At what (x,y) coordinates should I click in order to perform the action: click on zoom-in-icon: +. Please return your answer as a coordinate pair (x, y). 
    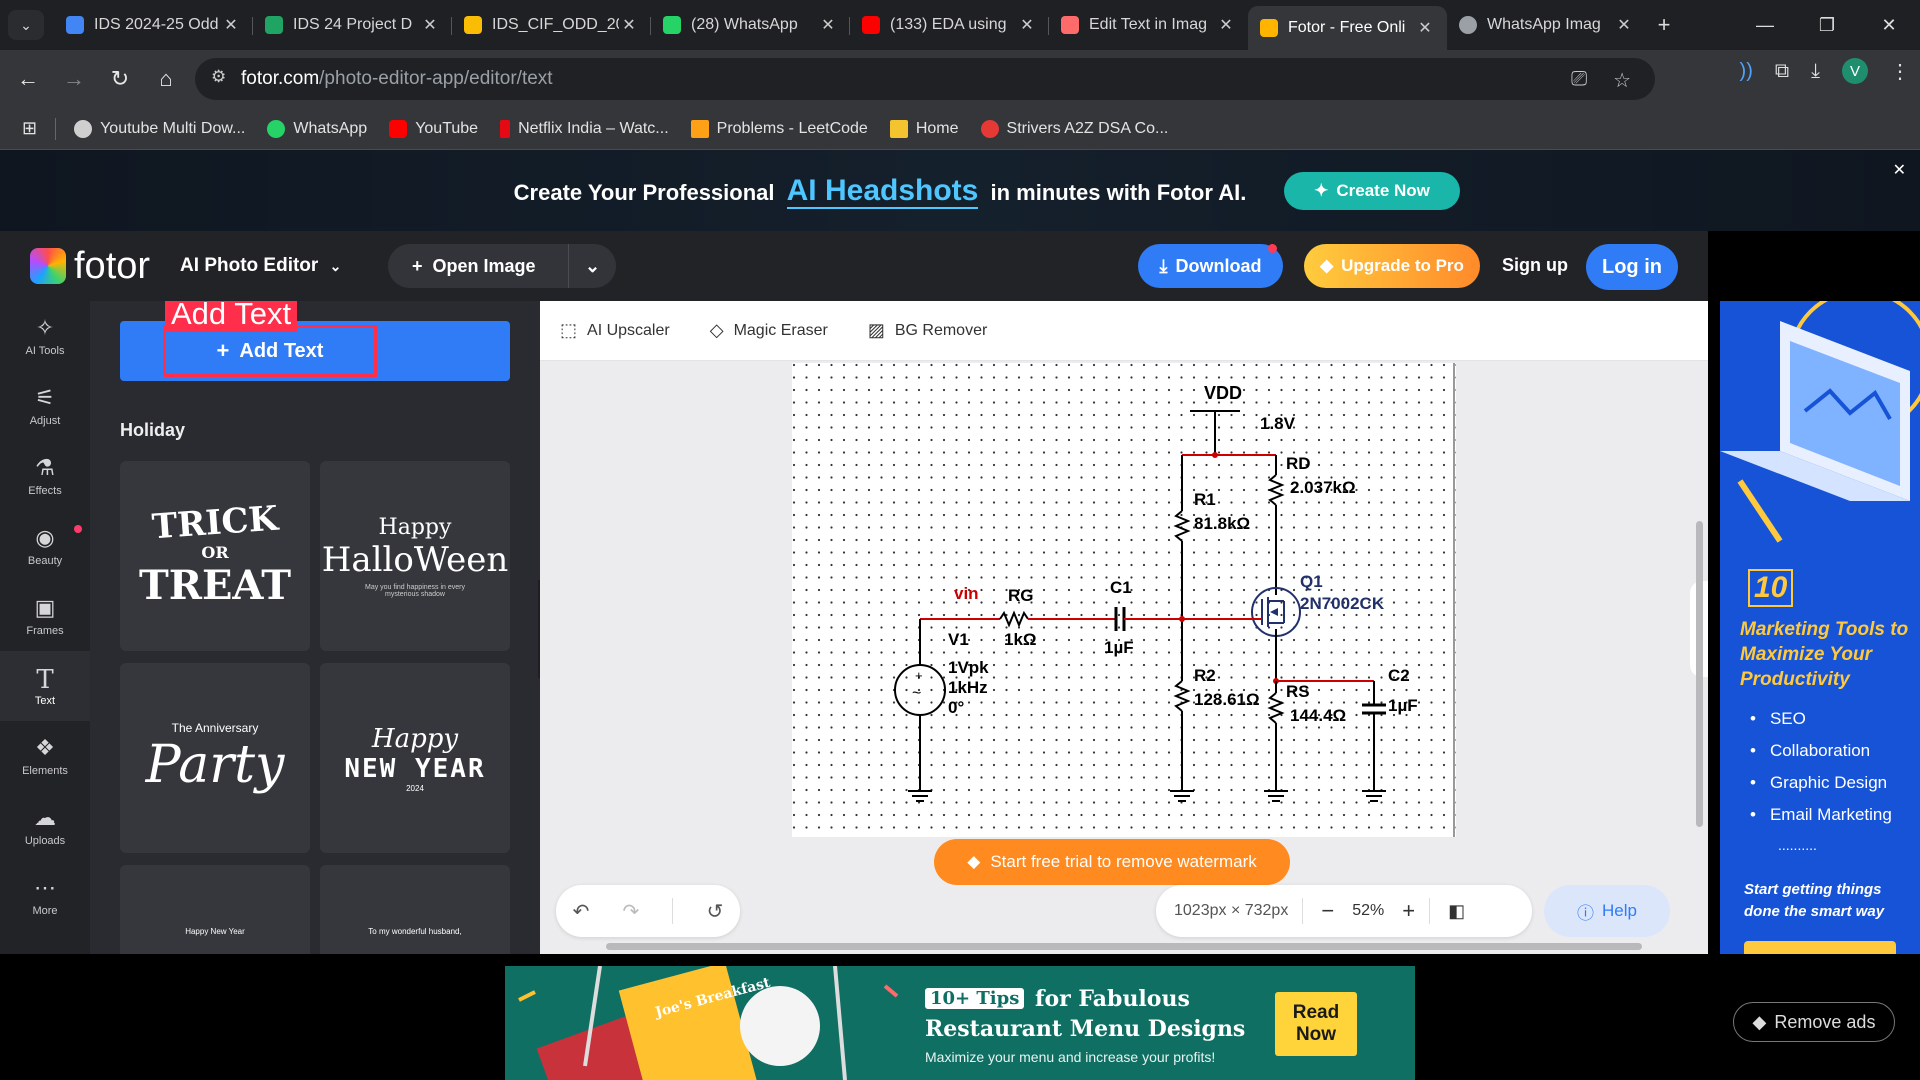
    Looking at the image, I should click on (1408, 911).